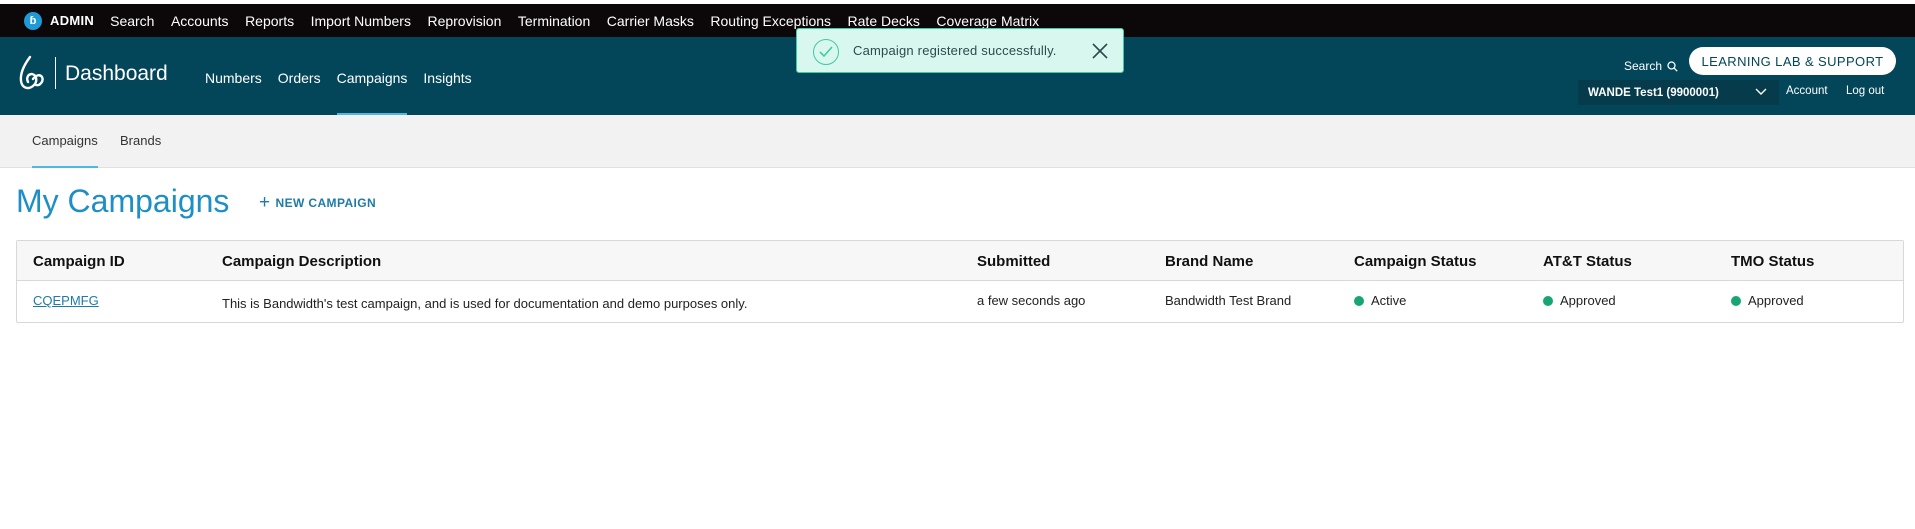 Image resolution: width=1915 pixels, height=529 pixels. Describe the element at coordinates (233, 92) in the screenshot. I see `nav-numbers: Numbers` at that location.